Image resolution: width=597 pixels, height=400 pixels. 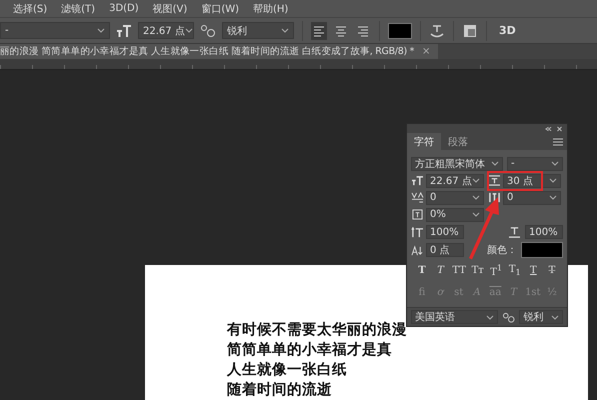 I want to click on panel-tab: 段落, so click(x=458, y=141).